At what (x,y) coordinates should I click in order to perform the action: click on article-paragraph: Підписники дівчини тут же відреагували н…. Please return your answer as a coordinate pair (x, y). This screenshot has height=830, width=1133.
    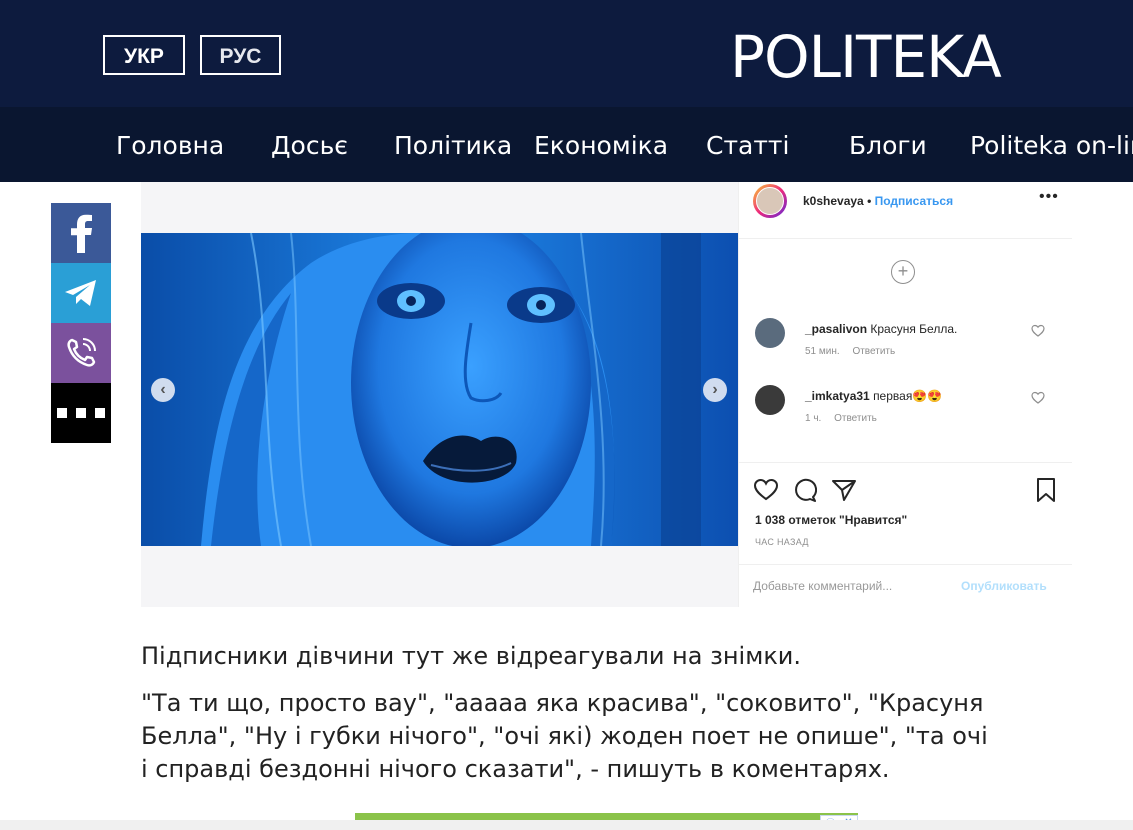
    Looking at the image, I should click on (471, 656).